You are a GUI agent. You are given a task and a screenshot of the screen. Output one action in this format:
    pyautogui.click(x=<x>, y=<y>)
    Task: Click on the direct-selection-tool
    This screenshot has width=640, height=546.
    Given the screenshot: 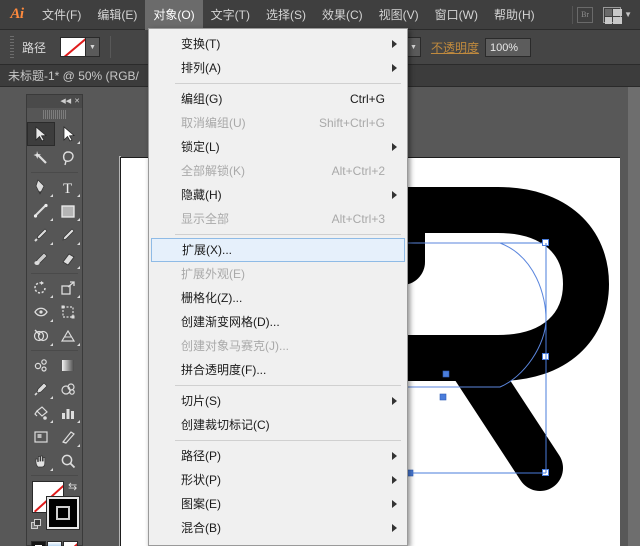 What is the action you would take?
    pyautogui.click(x=69, y=134)
    